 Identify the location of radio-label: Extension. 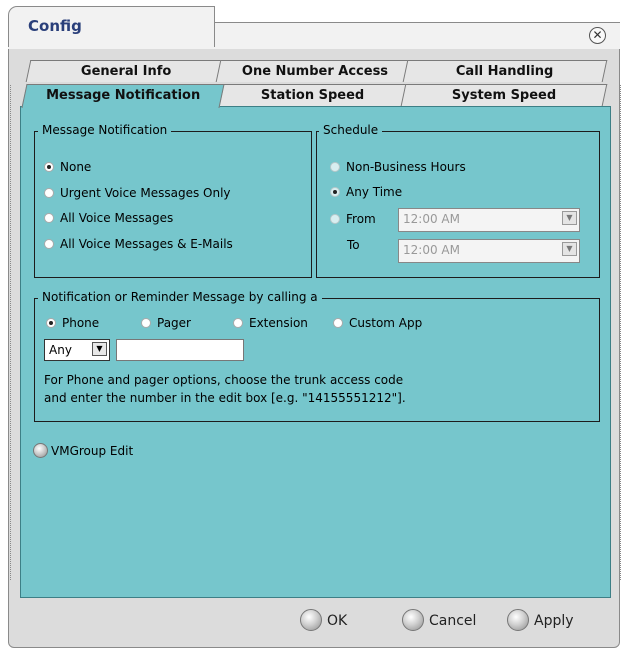
(278, 323).